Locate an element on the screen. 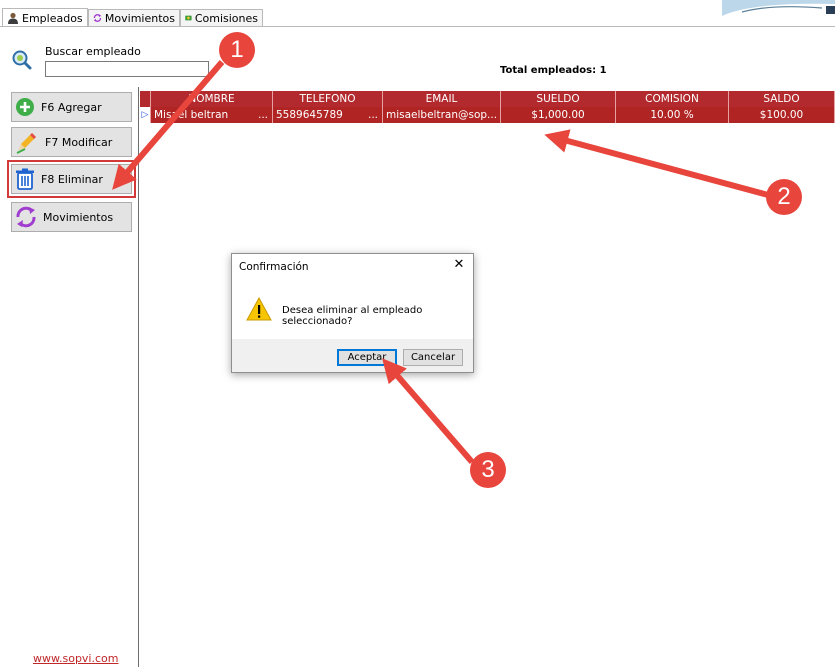 Image resolution: width=835 pixels, height=667 pixels. edit-button-label: F7 Modificar is located at coordinates (79, 142).